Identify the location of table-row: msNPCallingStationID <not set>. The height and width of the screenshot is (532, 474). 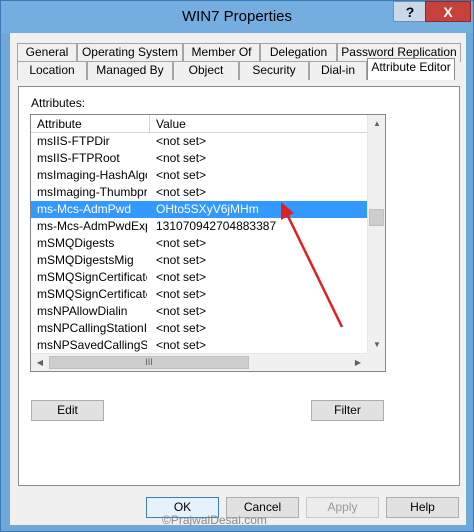
(199, 328).